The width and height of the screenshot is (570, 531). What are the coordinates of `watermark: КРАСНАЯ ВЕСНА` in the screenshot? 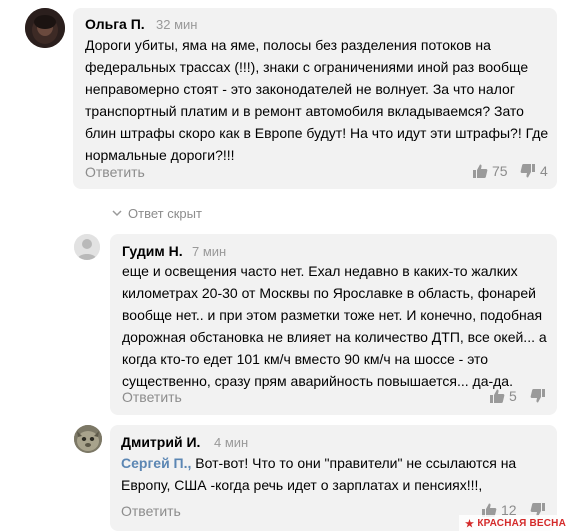 It's located at (514, 523).